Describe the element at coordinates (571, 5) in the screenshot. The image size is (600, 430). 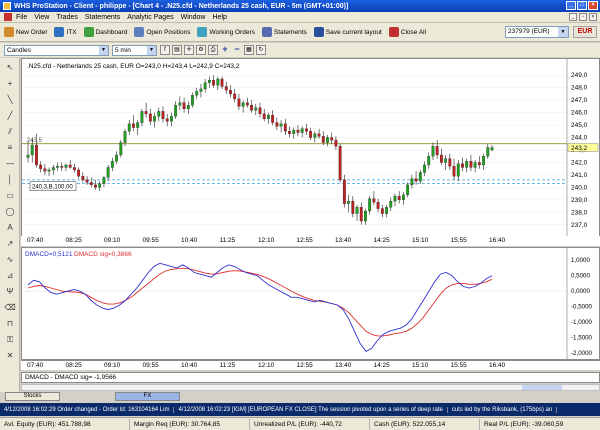
I see `minimize-button: _` at that location.